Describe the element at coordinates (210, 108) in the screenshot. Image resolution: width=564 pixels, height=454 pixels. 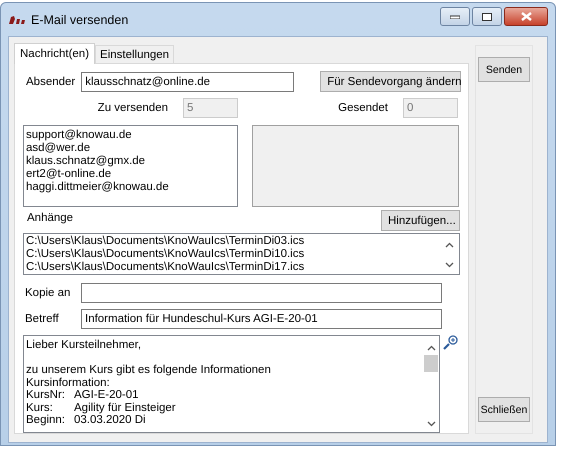
I see `to-send-field: 5` at that location.